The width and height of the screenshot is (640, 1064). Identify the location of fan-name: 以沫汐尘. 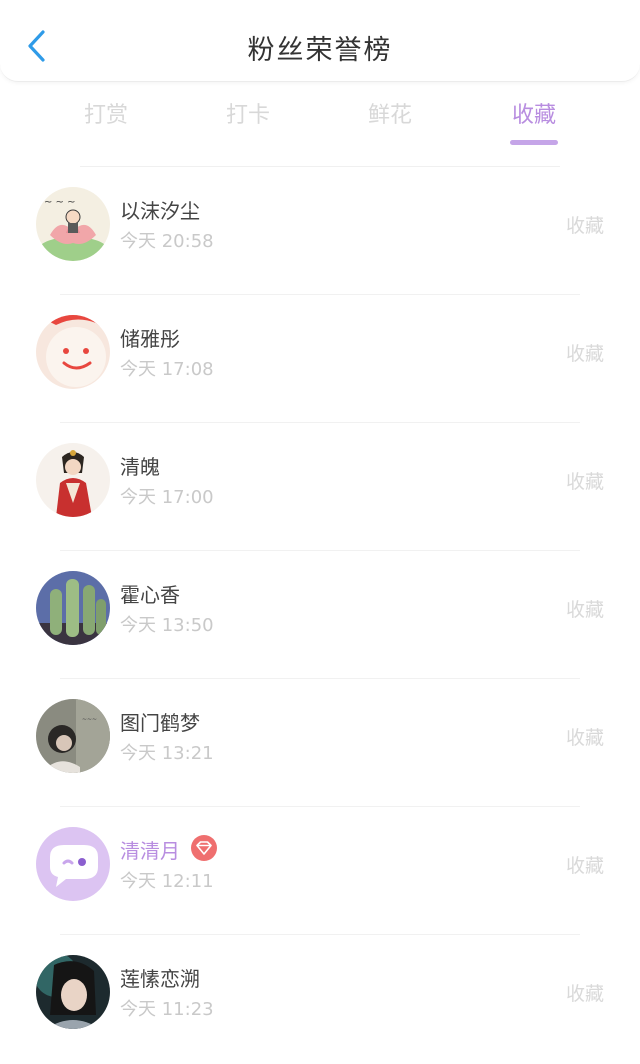
(160, 211).